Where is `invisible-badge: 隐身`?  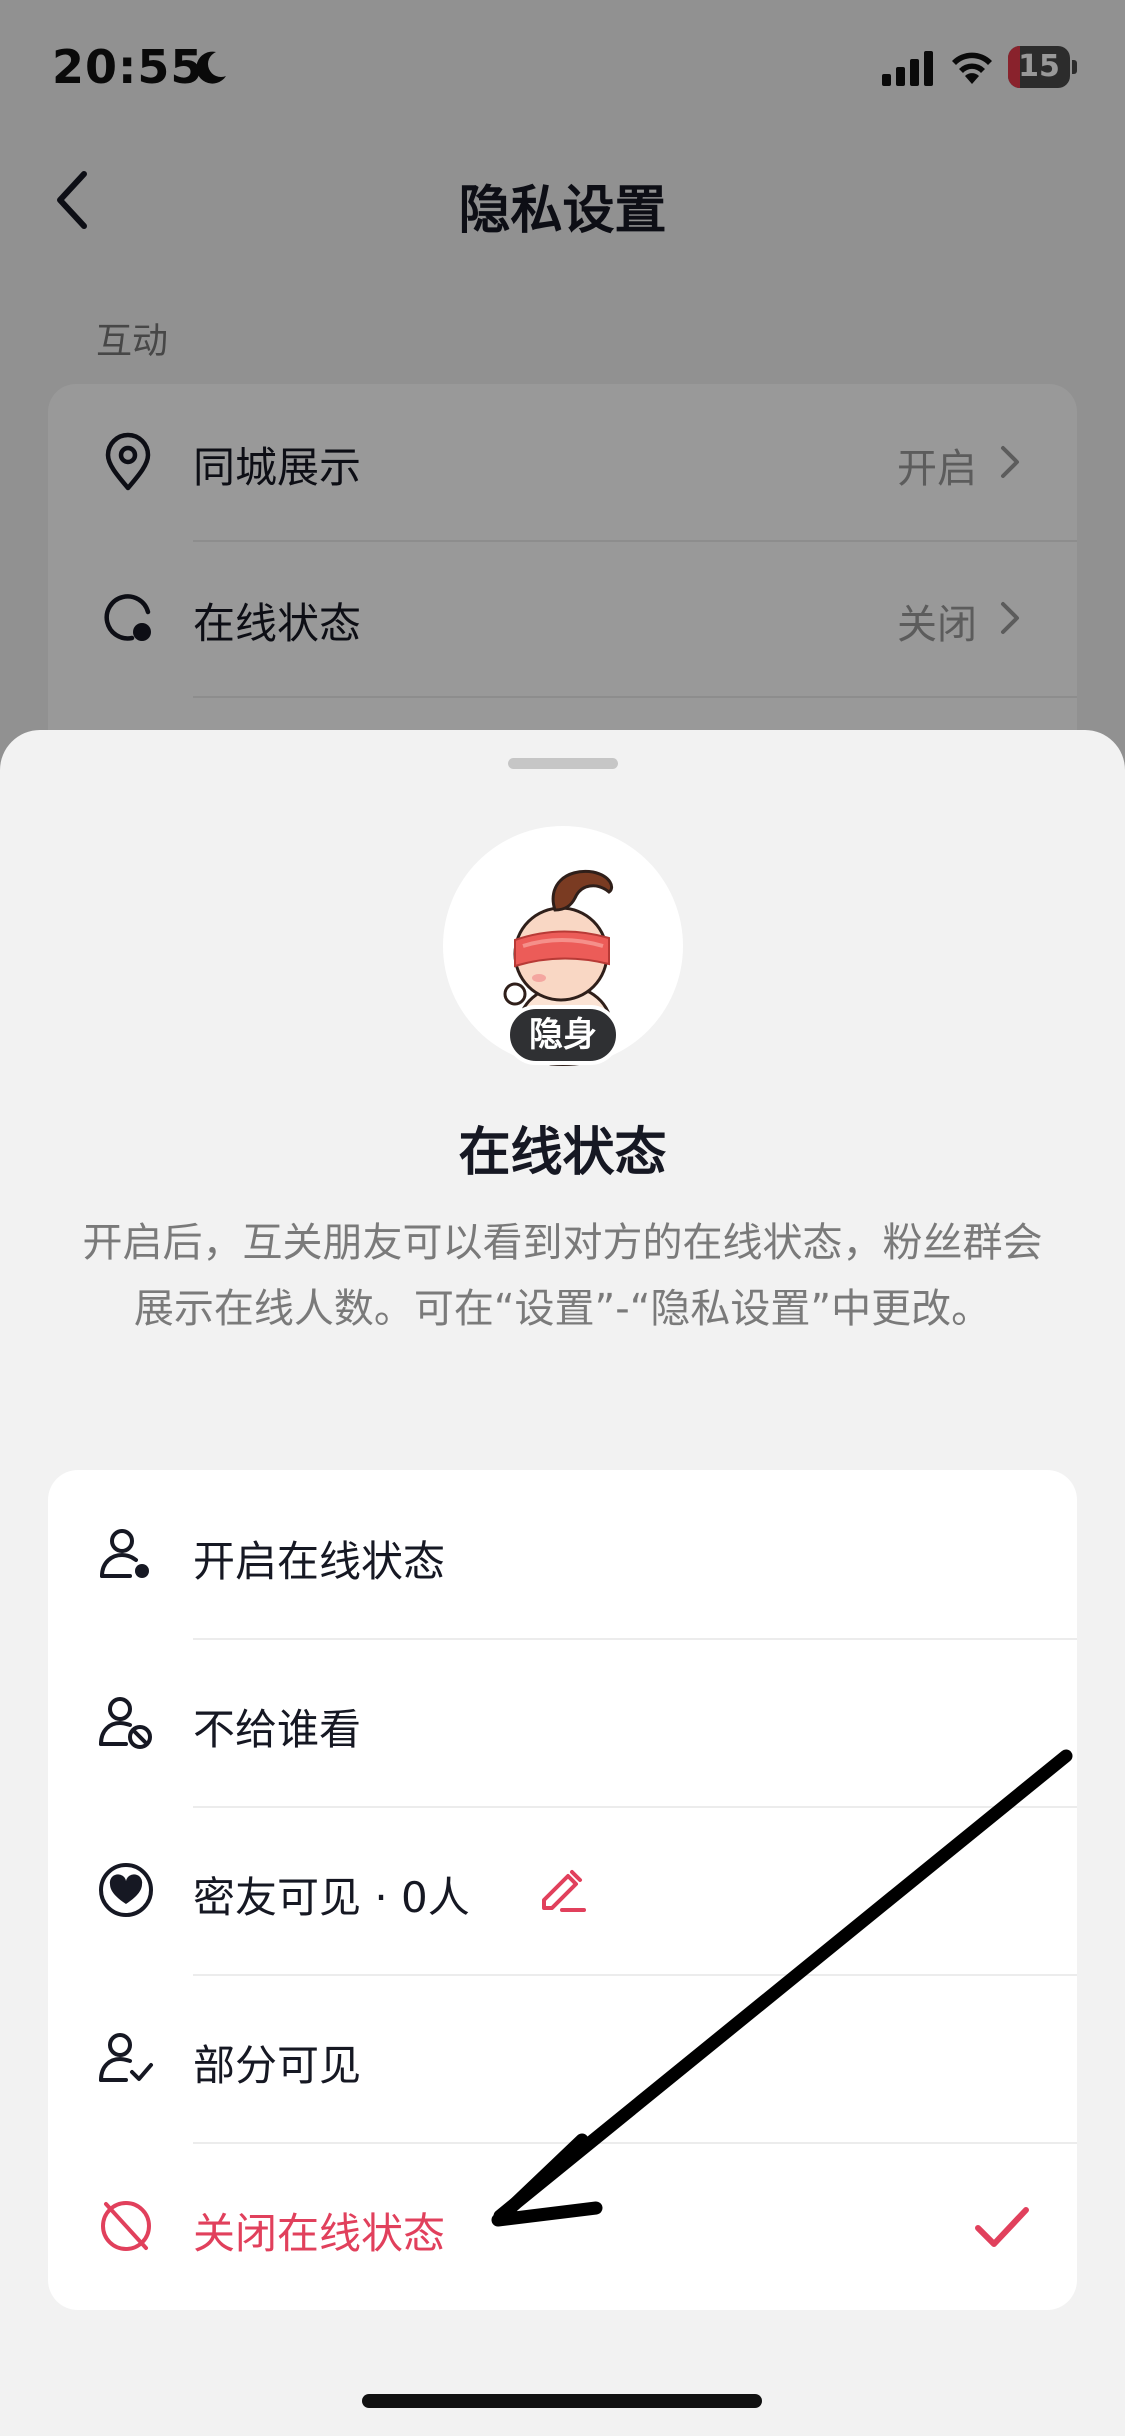
invisible-badge: 隐身 is located at coordinates (563, 1035).